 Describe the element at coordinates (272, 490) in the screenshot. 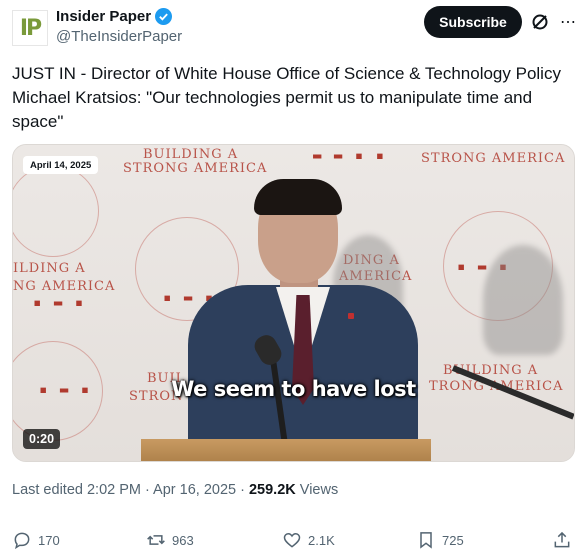

I see `views-count: 259.2K` at that location.